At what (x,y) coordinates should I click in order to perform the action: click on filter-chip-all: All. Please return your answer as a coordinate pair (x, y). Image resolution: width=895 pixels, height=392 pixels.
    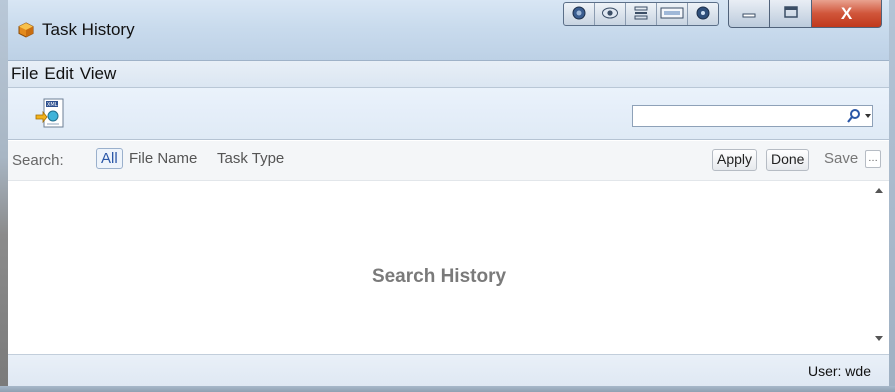
    Looking at the image, I should click on (109, 158).